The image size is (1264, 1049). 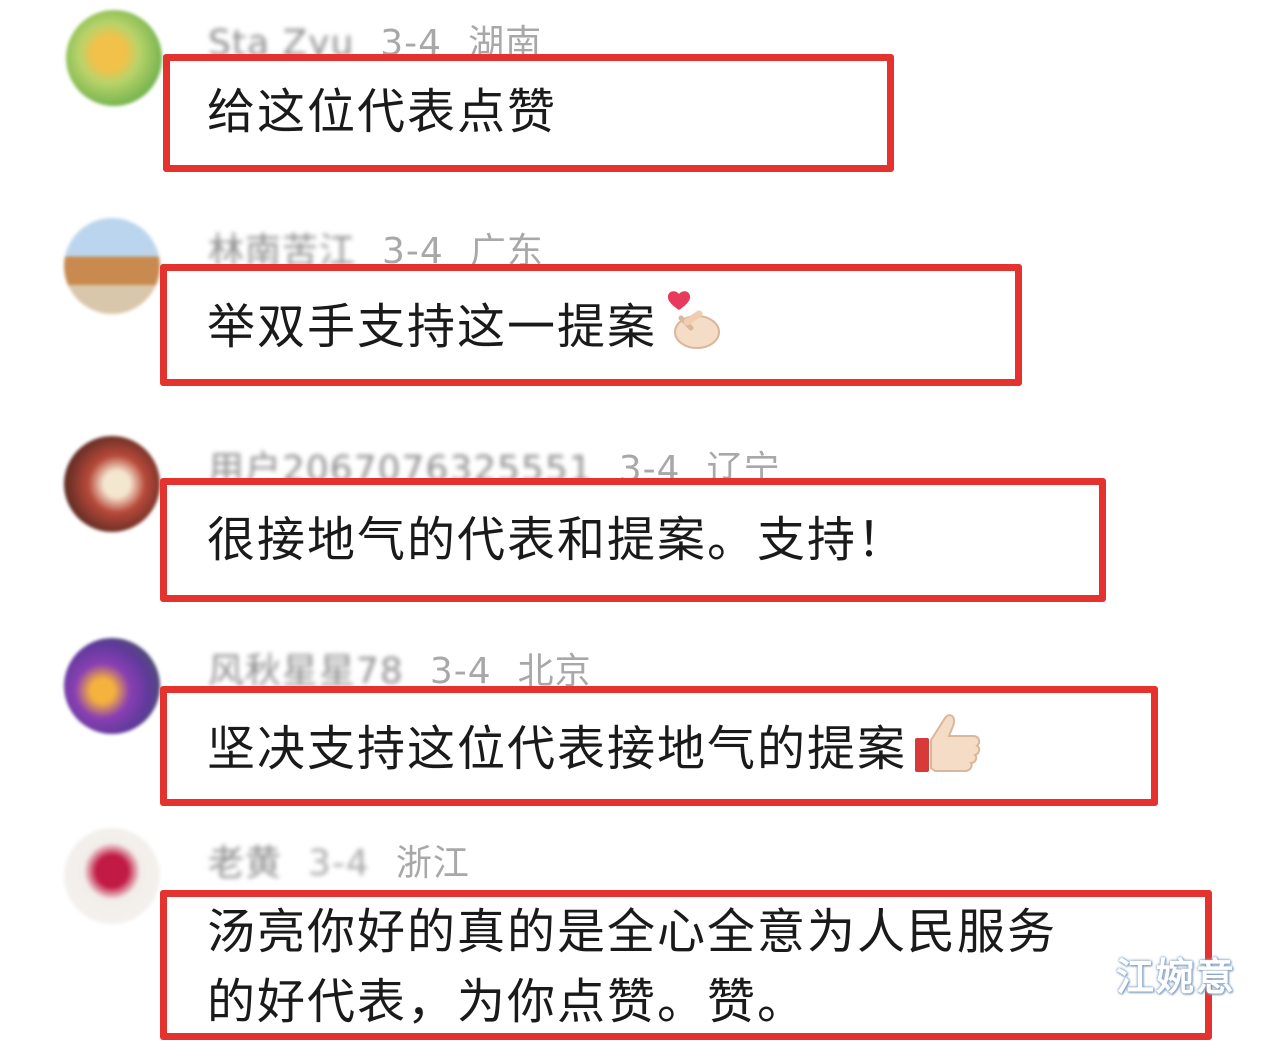 I want to click on comment-text-line-1: 汤亮你好的真的是全心全意为人民服务, so click(x=632, y=932).